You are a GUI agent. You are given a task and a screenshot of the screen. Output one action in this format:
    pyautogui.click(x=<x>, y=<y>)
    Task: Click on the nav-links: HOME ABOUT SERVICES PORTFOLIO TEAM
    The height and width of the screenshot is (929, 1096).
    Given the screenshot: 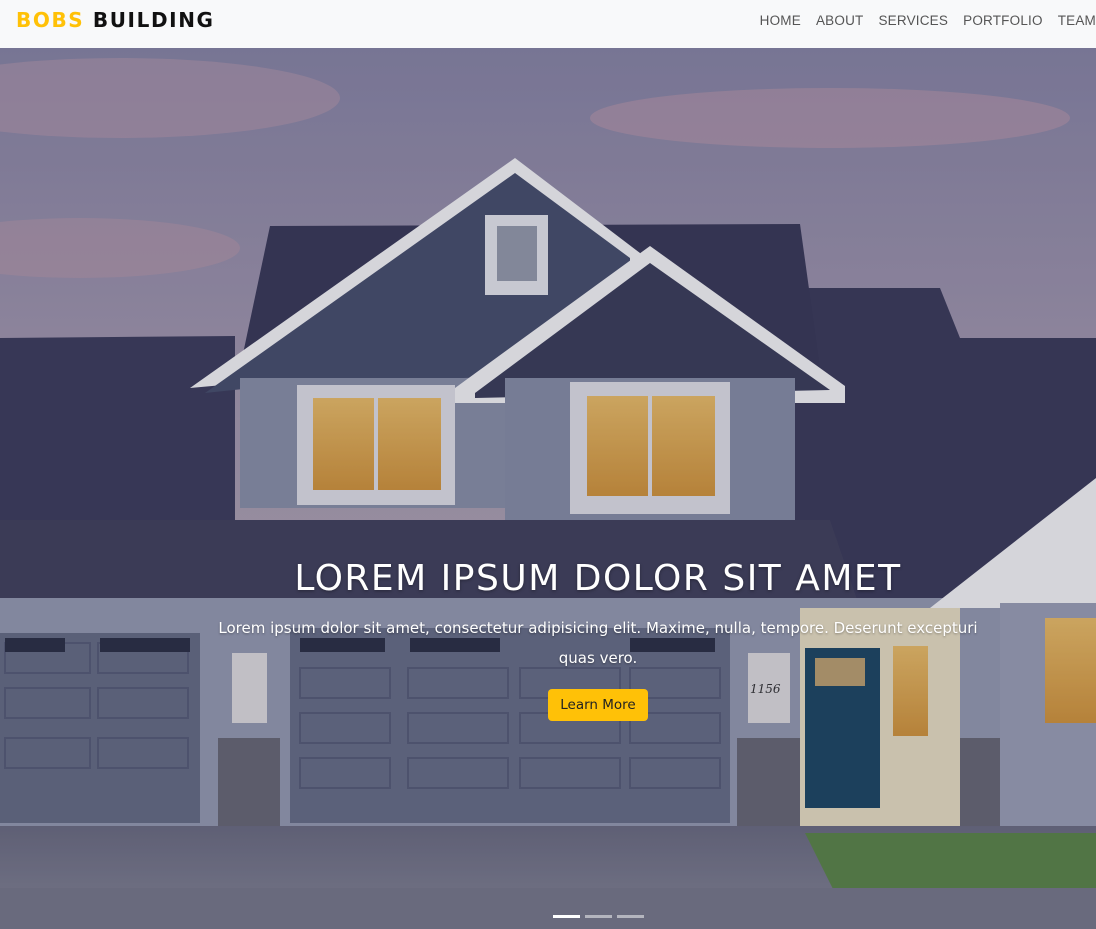 What is the action you would take?
    pyautogui.click(x=920, y=20)
    